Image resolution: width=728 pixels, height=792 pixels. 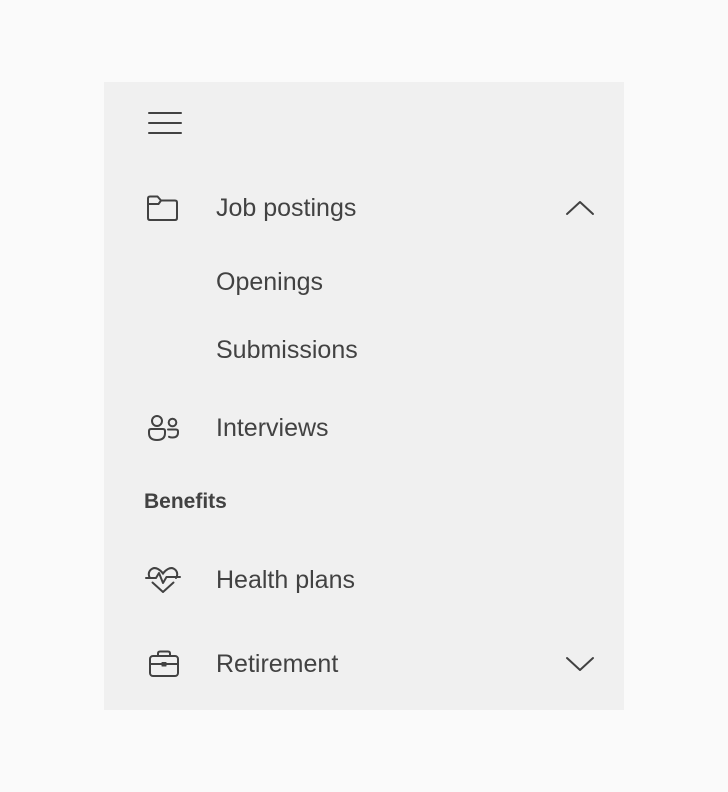 I want to click on hamburger-icon, so click(x=165, y=123).